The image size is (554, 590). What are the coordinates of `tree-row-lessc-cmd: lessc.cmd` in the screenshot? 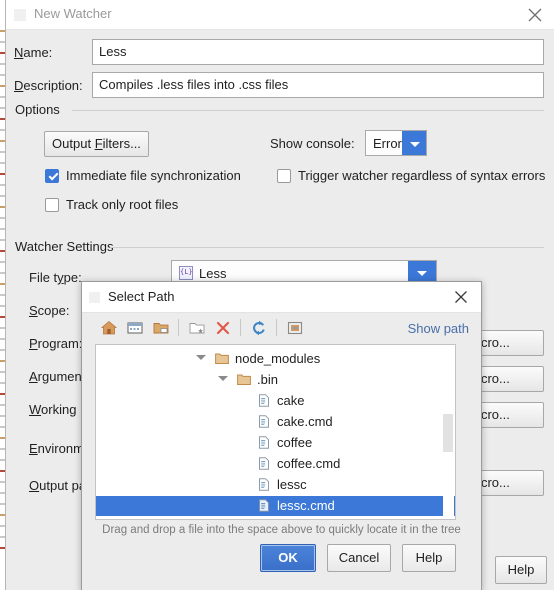 It's located at (275, 506).